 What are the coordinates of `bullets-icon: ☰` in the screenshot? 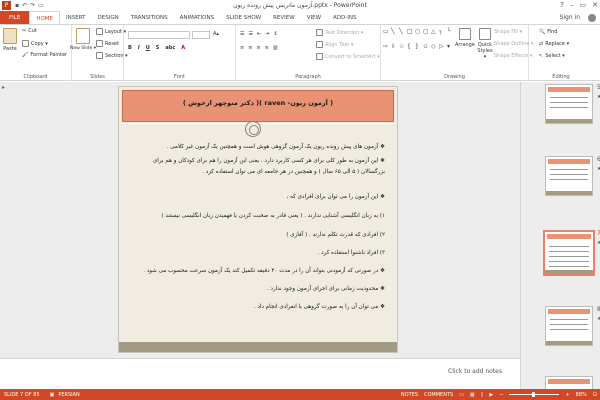 It's located at (242, 34).